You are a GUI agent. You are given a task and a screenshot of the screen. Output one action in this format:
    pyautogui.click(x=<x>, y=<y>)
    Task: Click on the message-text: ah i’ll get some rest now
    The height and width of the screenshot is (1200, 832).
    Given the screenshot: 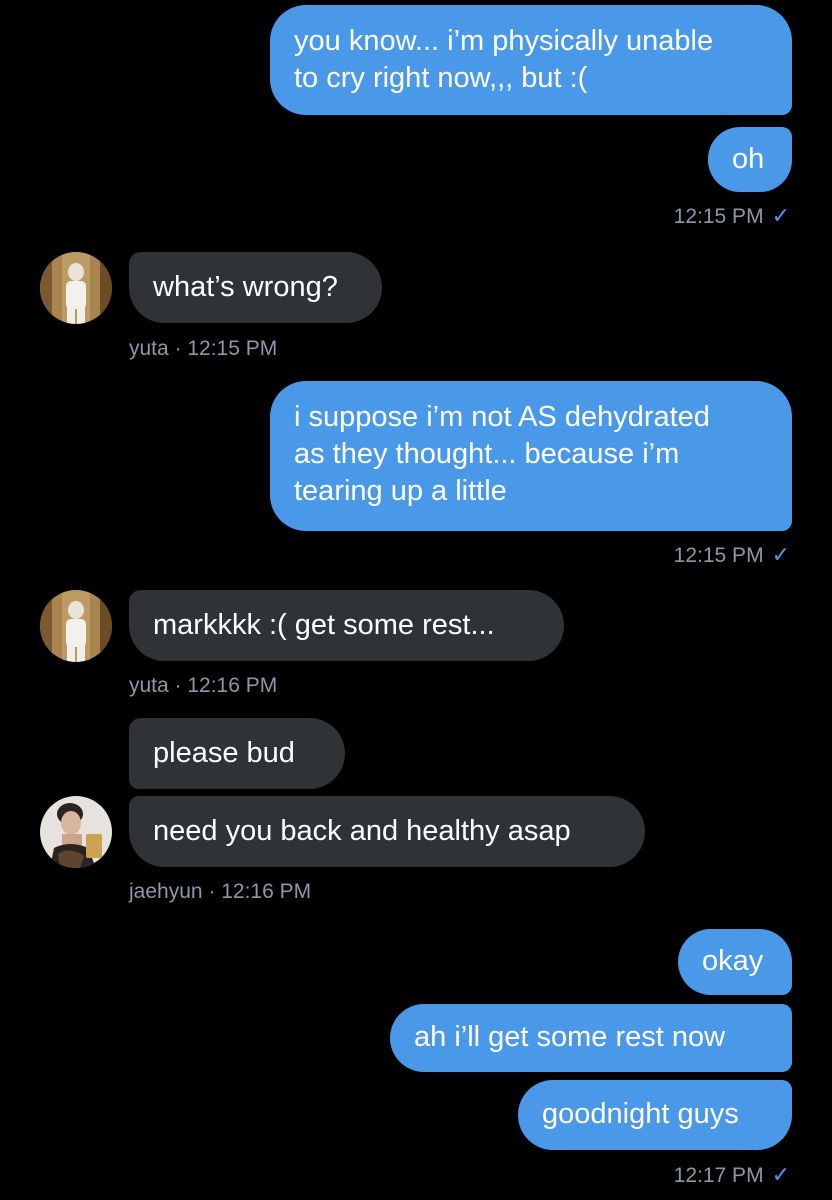 What is the action you would take?
    pyautogui.click(x=570, y=1037)
    